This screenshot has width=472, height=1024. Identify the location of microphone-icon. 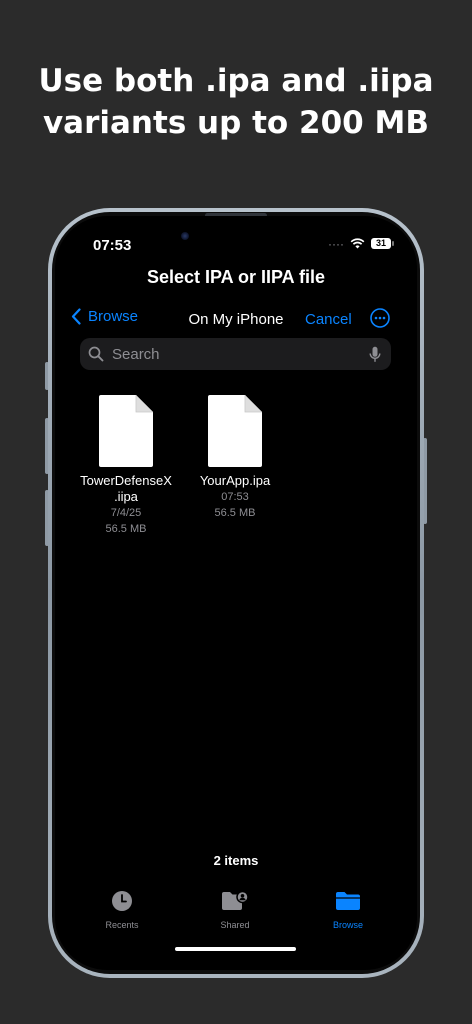
(375, 354).